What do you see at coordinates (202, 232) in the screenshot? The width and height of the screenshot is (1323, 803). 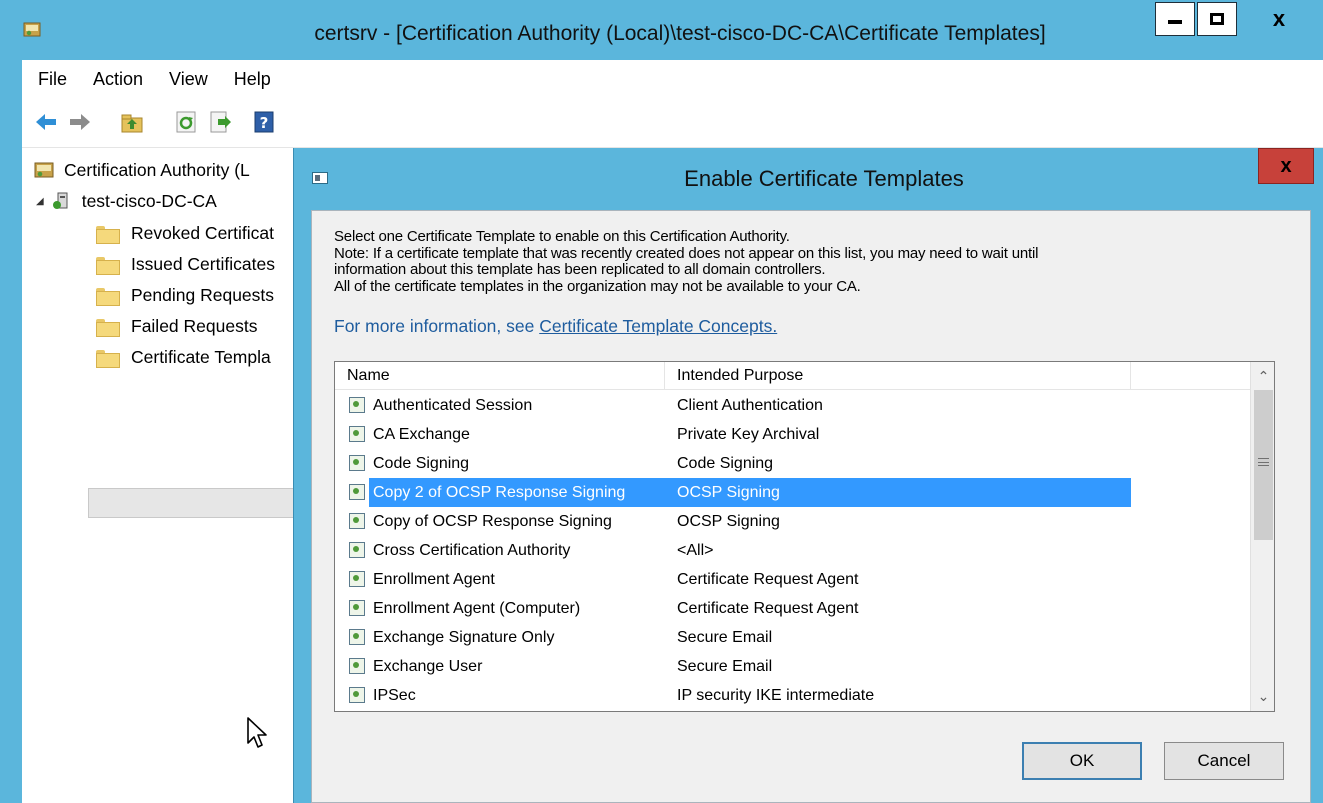 I see `tree-item-label: Revoked Certificat` at bounding box center [202, 232].